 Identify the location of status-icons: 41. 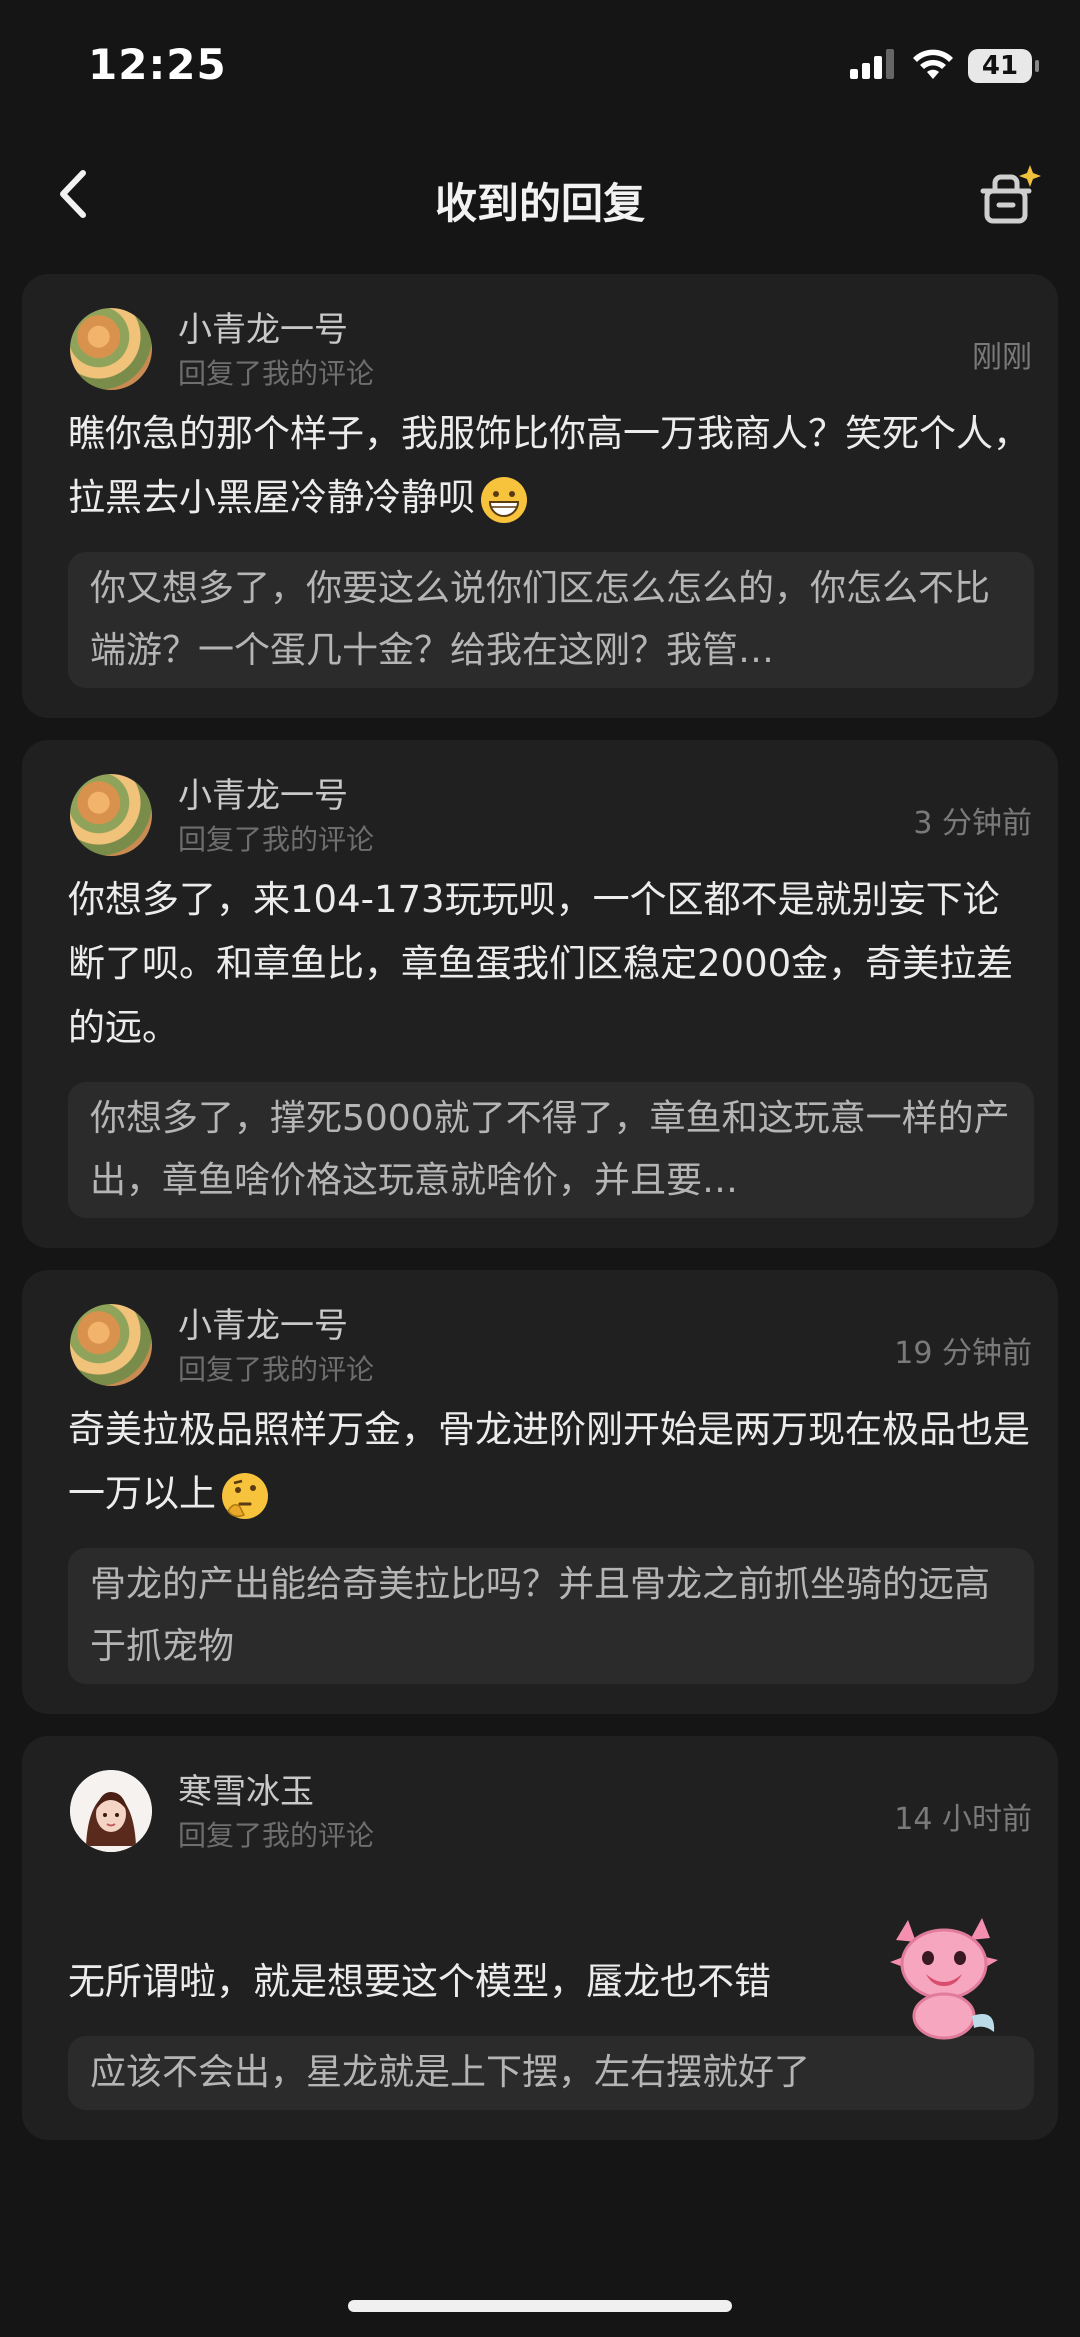
(944, 66).